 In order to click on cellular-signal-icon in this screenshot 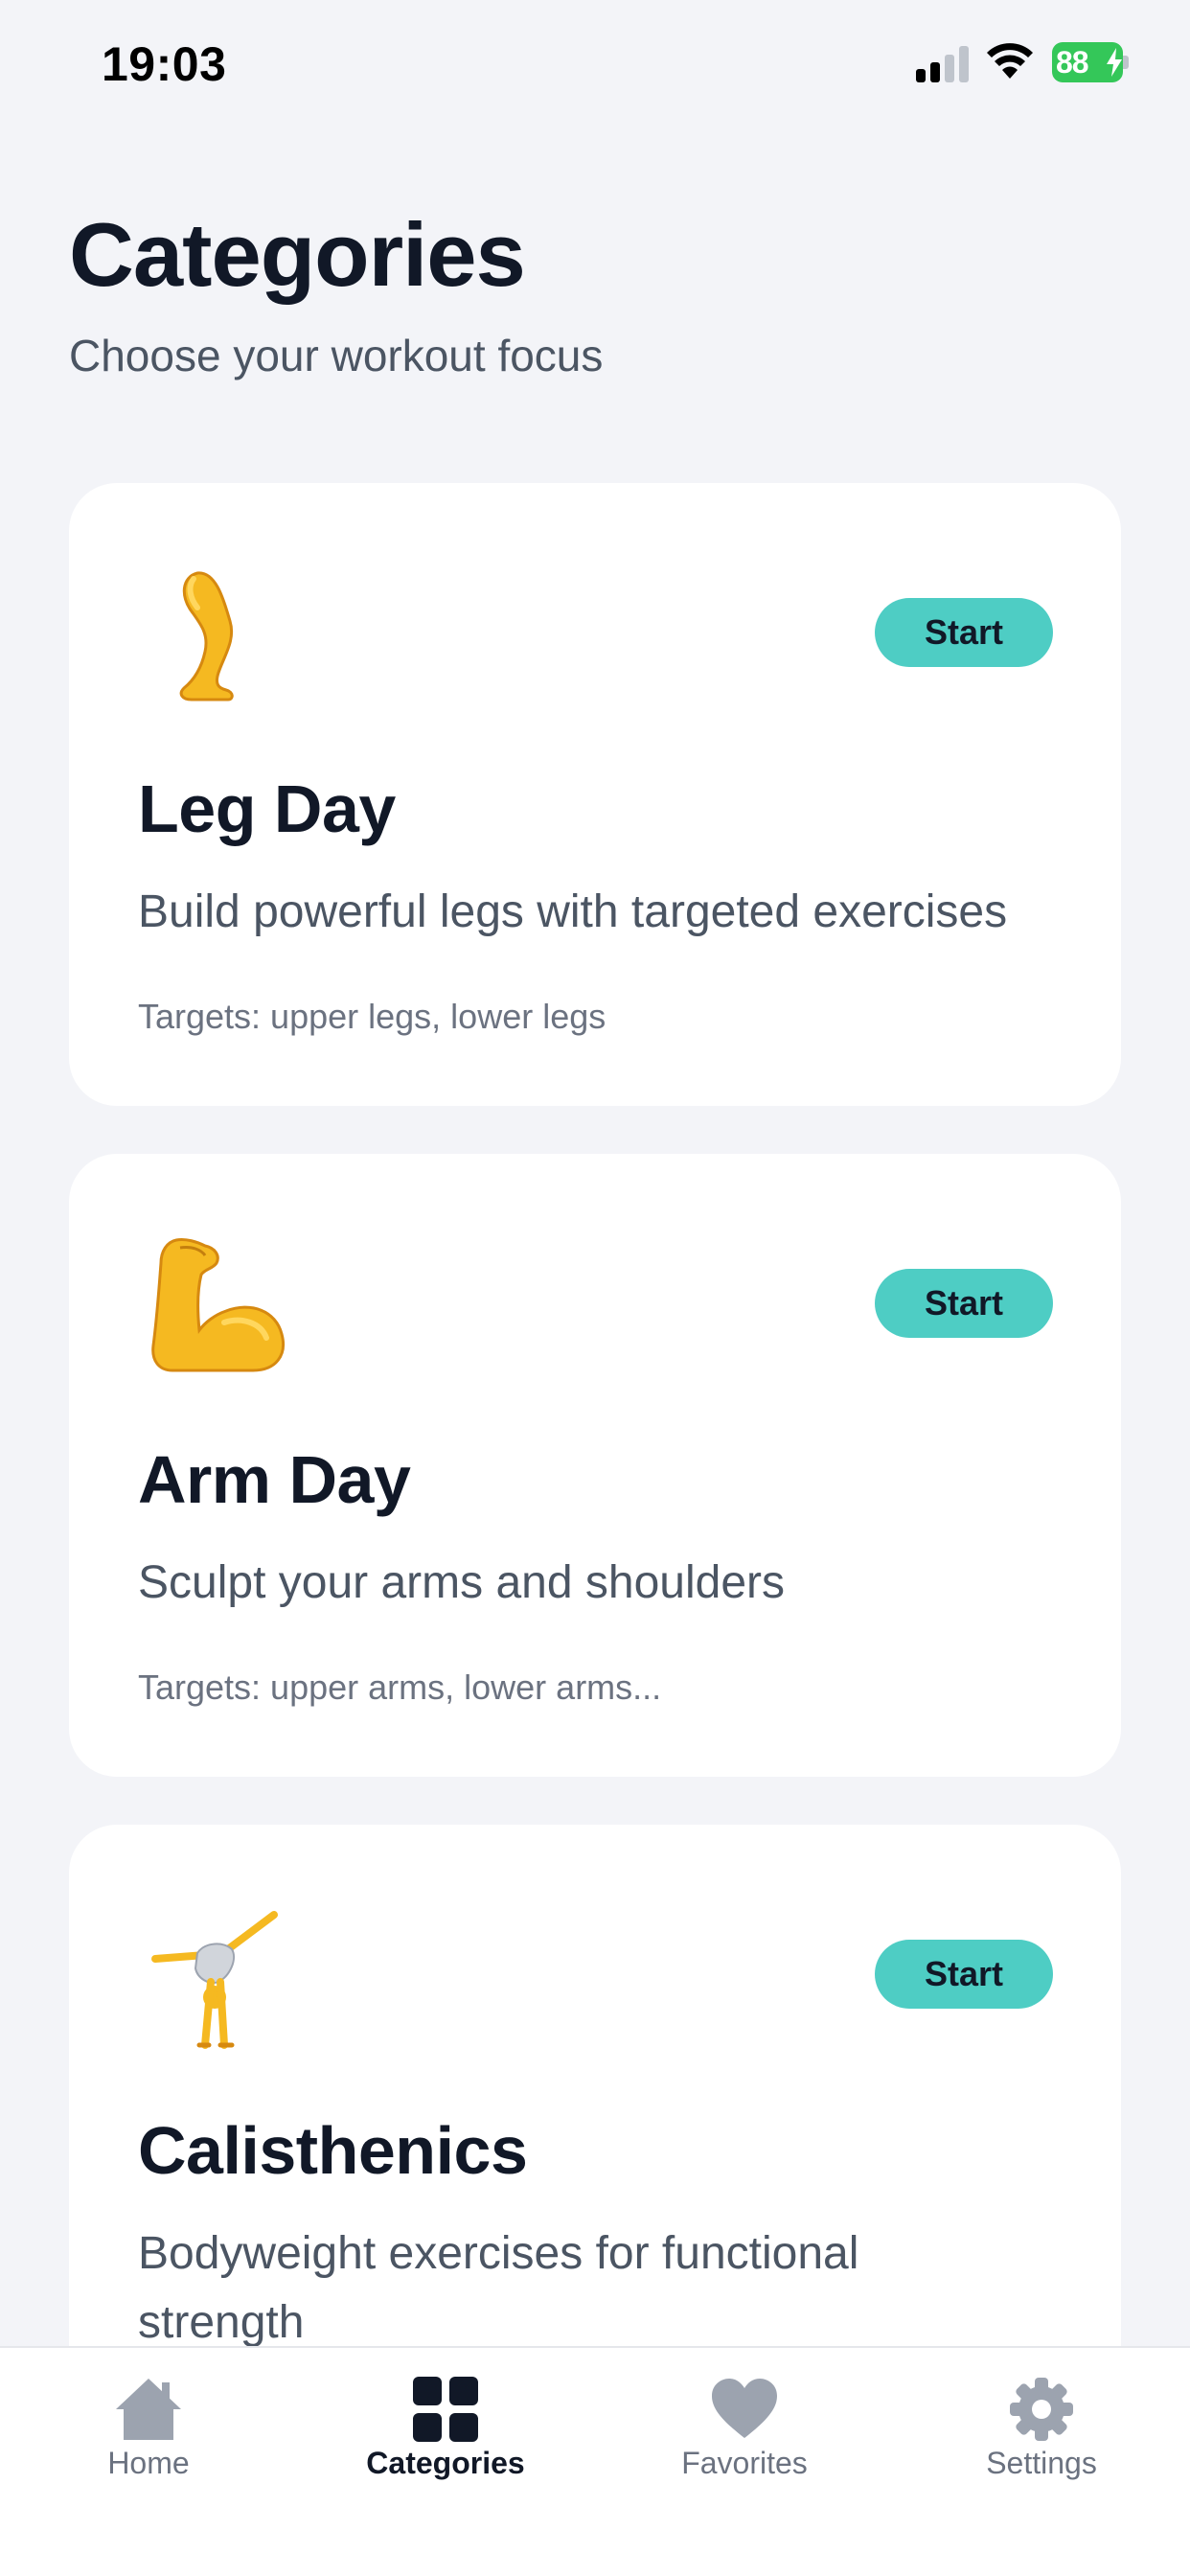, I will do `click(943, 64)`.